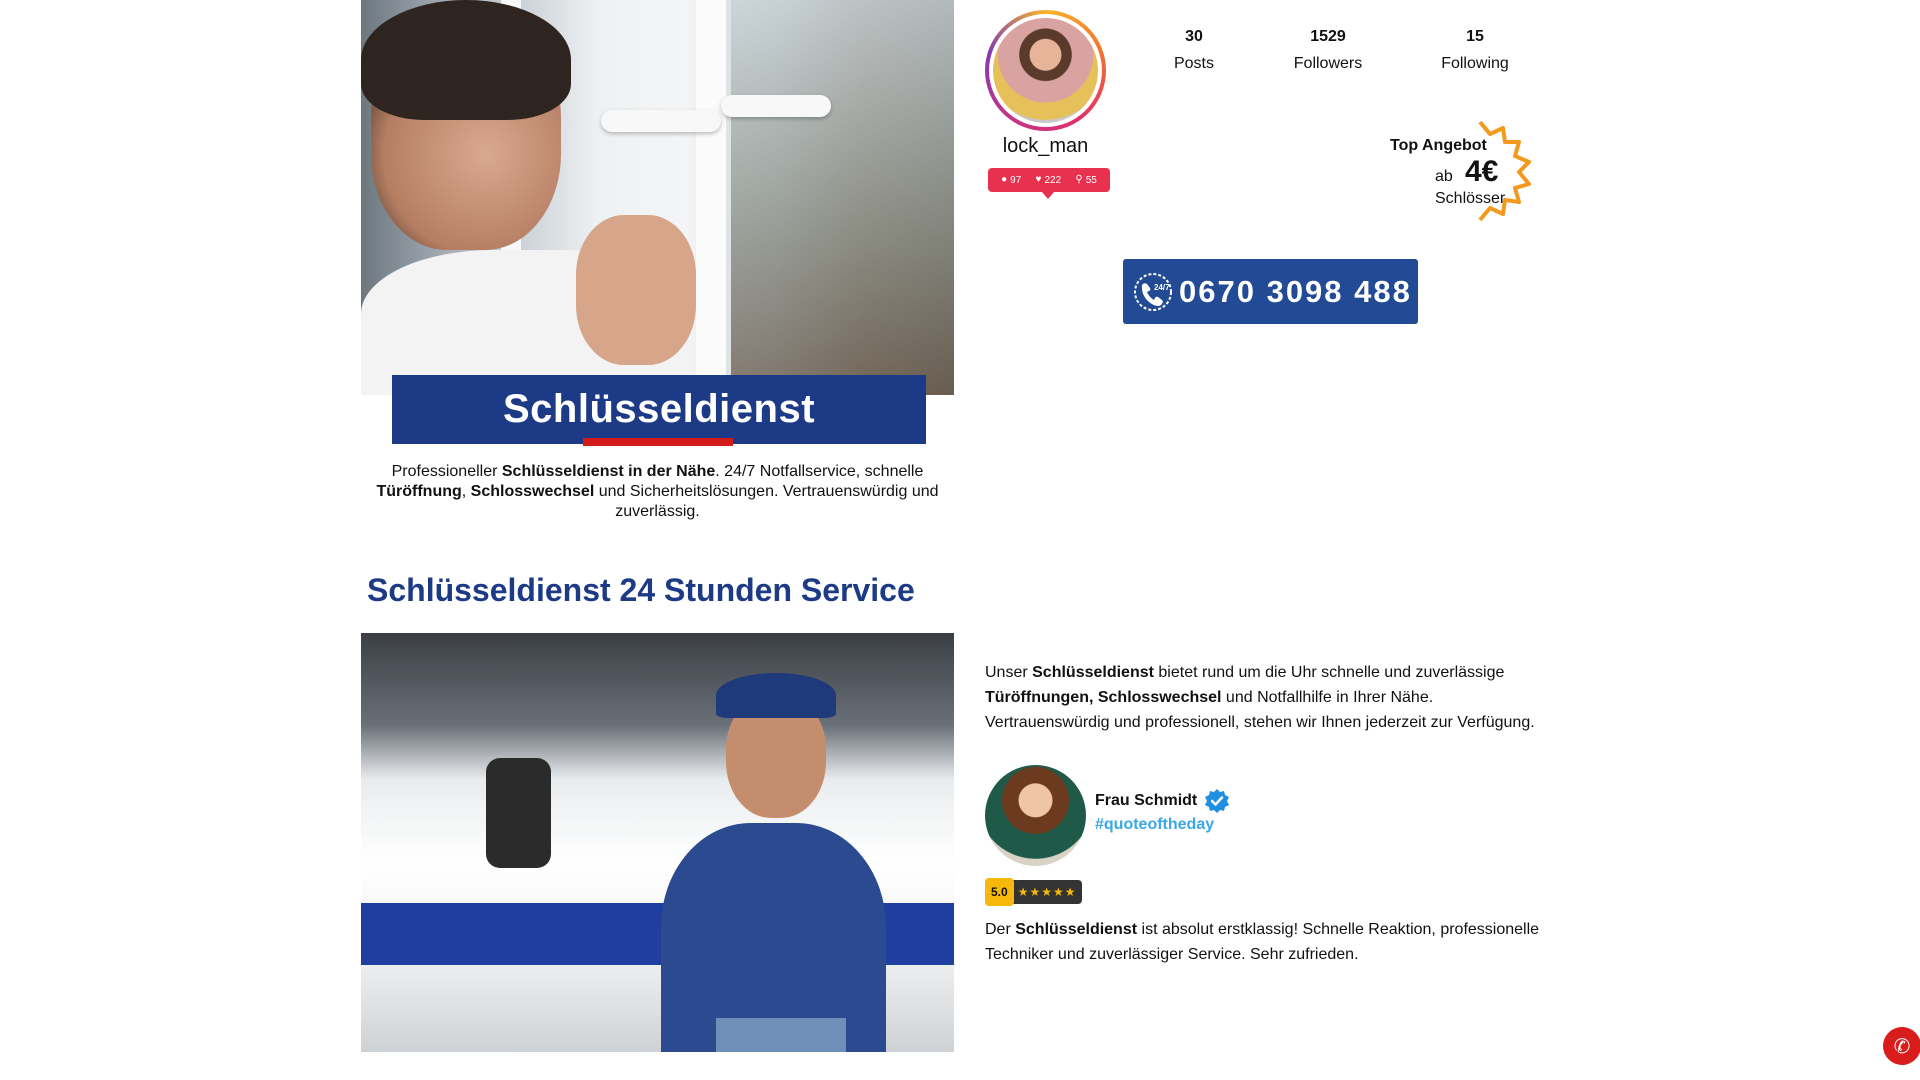  Describe the element at coordinates (466, 60) in the screenshot. I see `person-hair` at that location.